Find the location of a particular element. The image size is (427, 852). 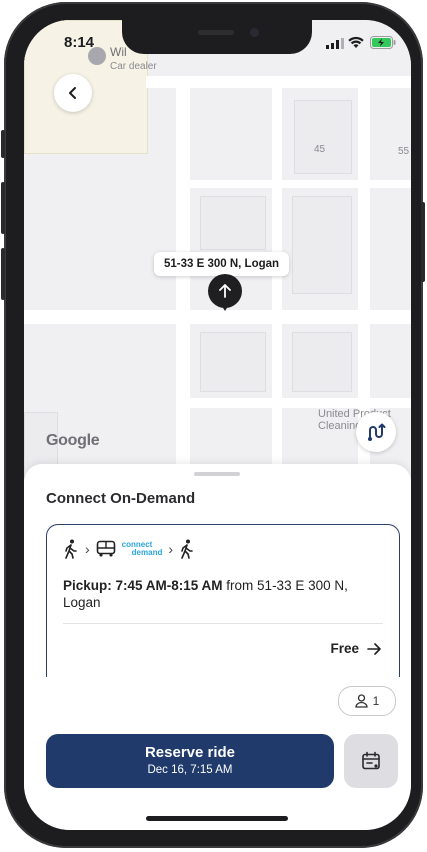

price-row: Free is located at coordinates (355, 648).